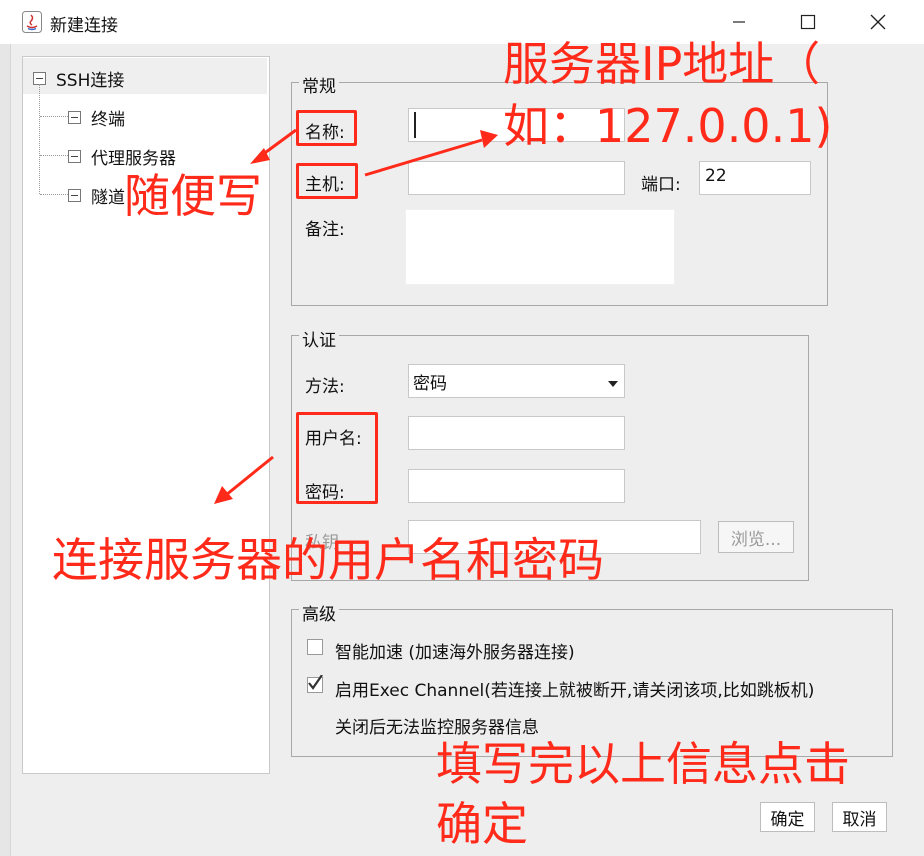 The height and width of the screenshot is (856, 924). What do you see at coordinates (328, 560) in the screenshot?
I see `annotation-credentials: 连接服务器的用户名和密码` at bounding box center [328, 560].